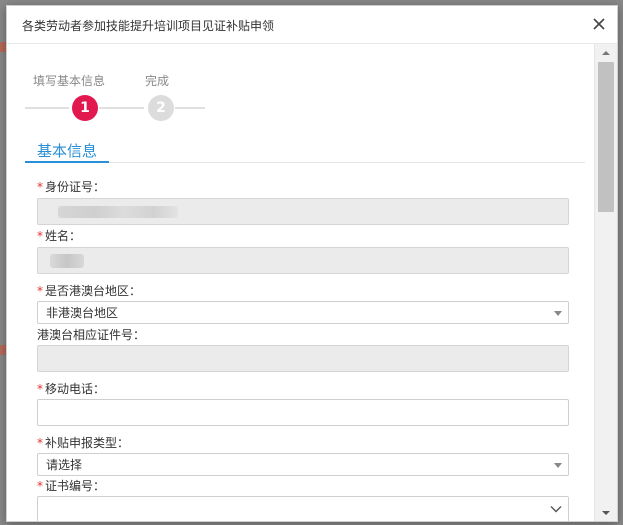  What do you see at coordinates (63, 236) in the screenshot?
I see `name-label-text: 姓名：` at bounding box center [63, 236].